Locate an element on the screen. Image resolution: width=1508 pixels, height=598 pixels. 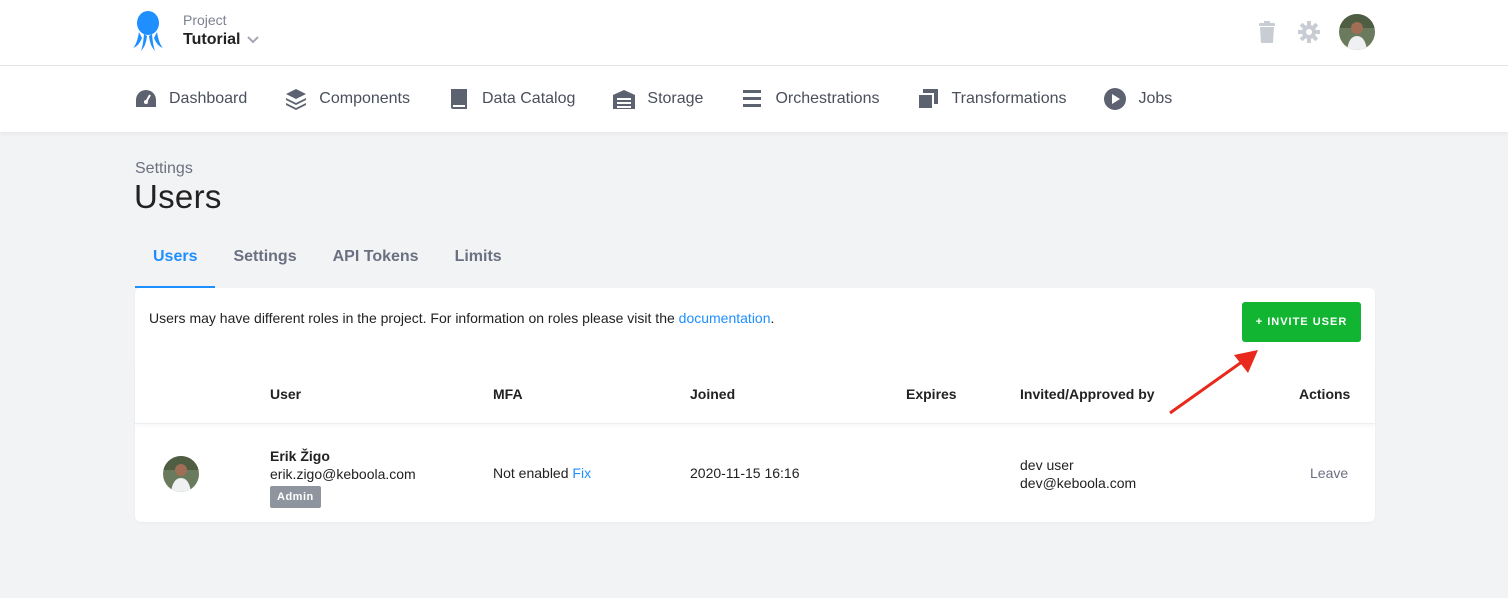
keboola-logo-icon is located at coordinates (148, 31).